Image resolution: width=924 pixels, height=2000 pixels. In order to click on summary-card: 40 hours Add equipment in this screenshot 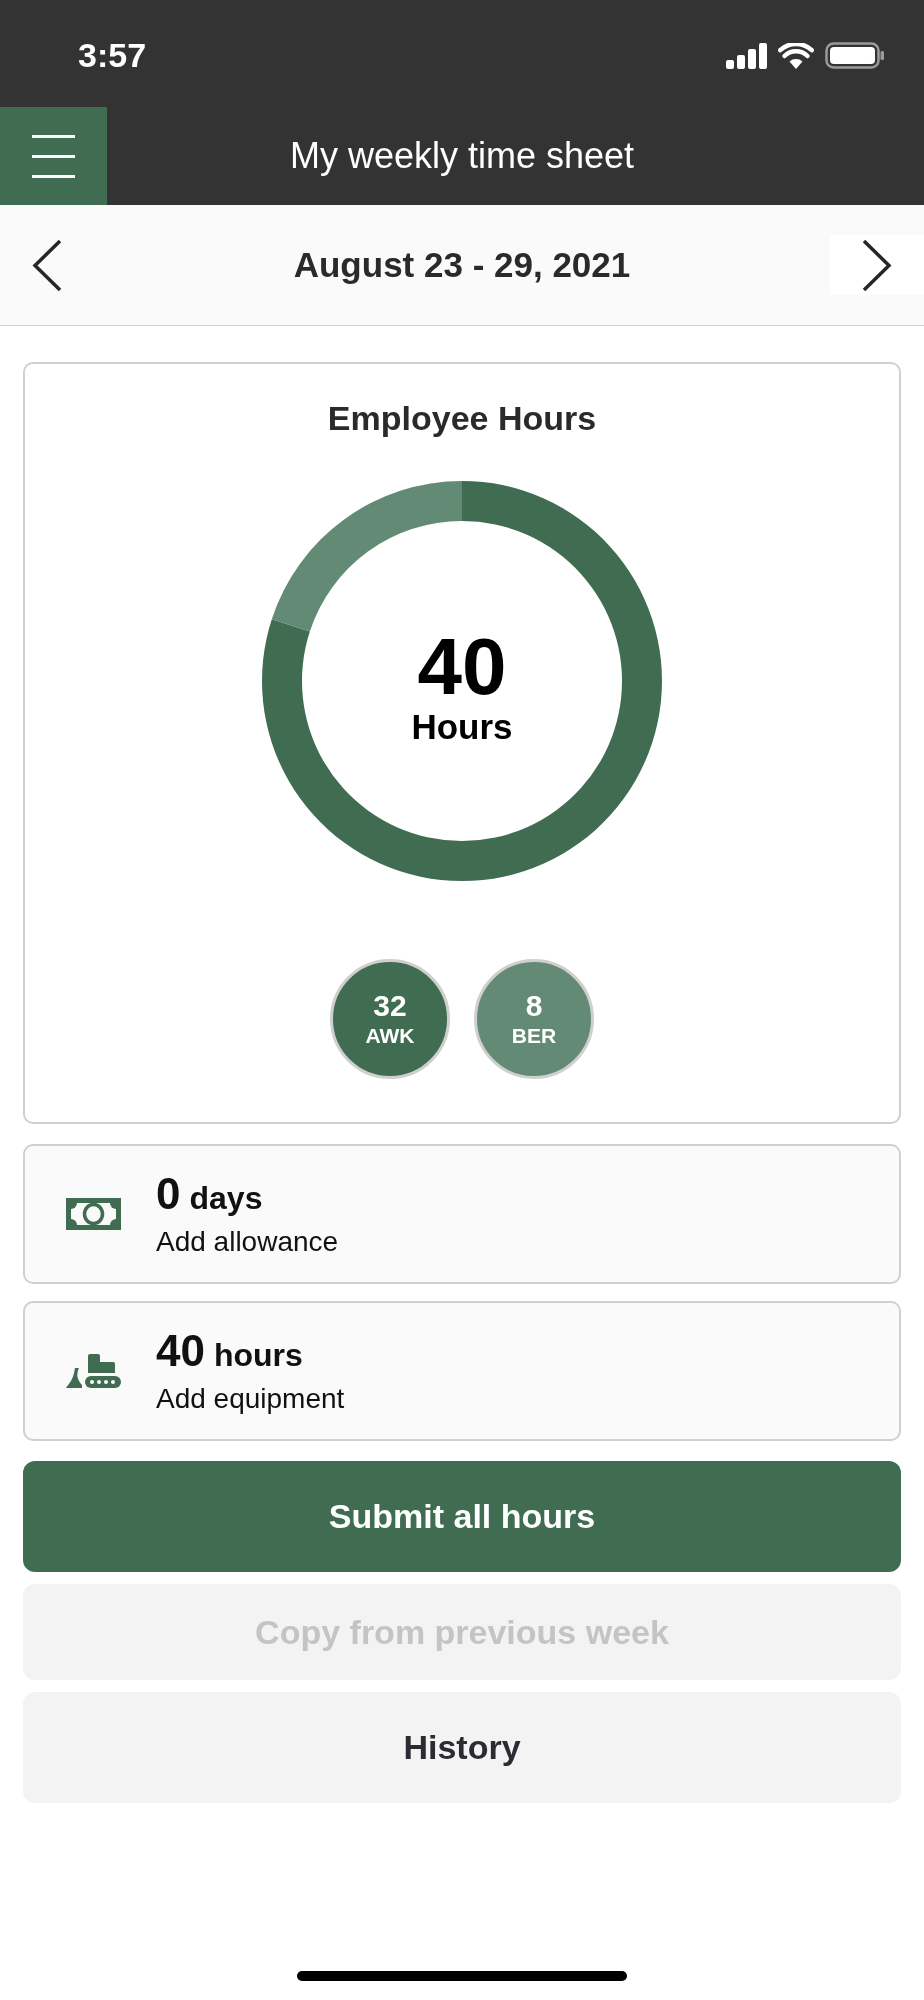, I will do `click(462, 1371)`.